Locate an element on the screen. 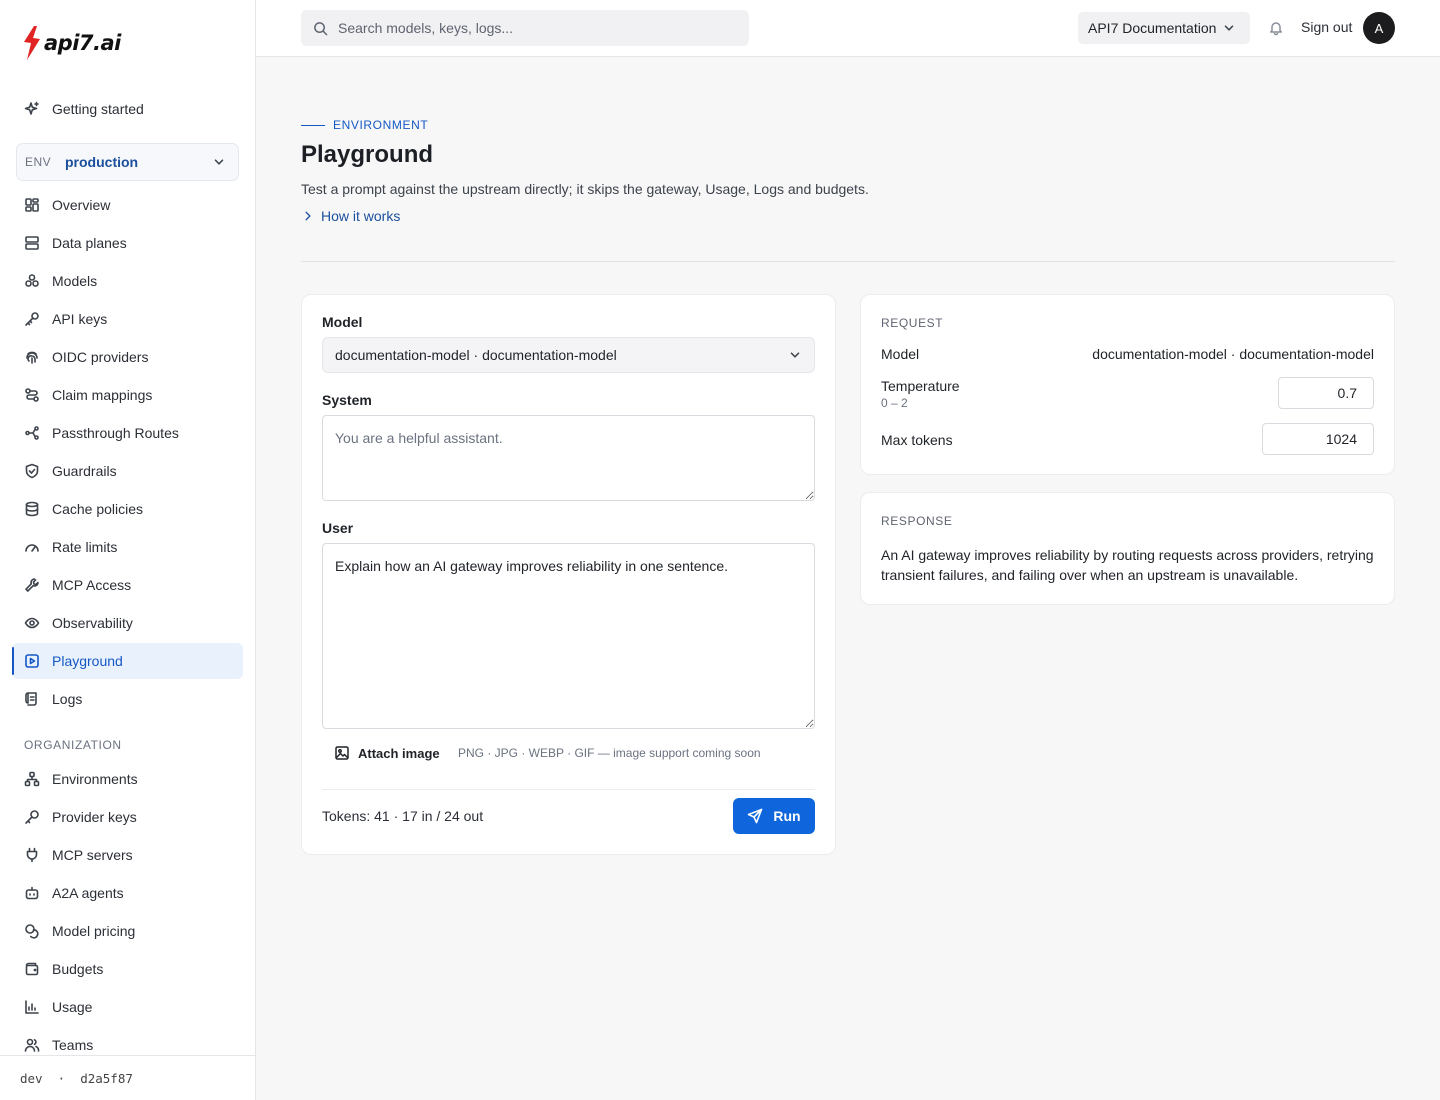  dashboard-icon is located at coordinates (32, 205).